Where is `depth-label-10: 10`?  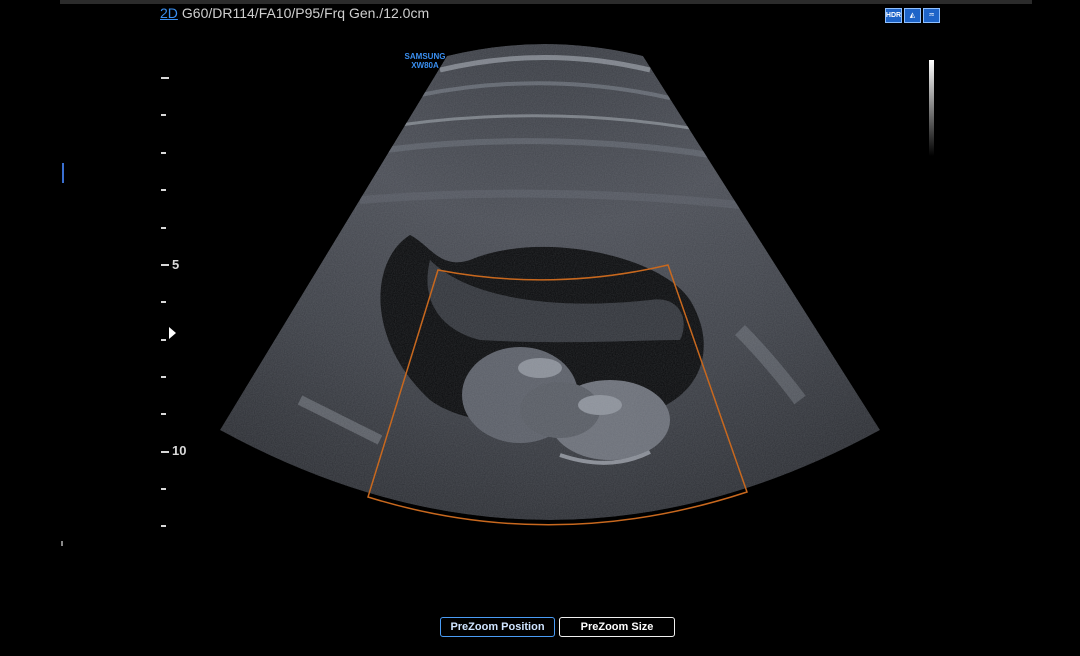
depth-label-10: 10 is located at coordinates (179, 450).